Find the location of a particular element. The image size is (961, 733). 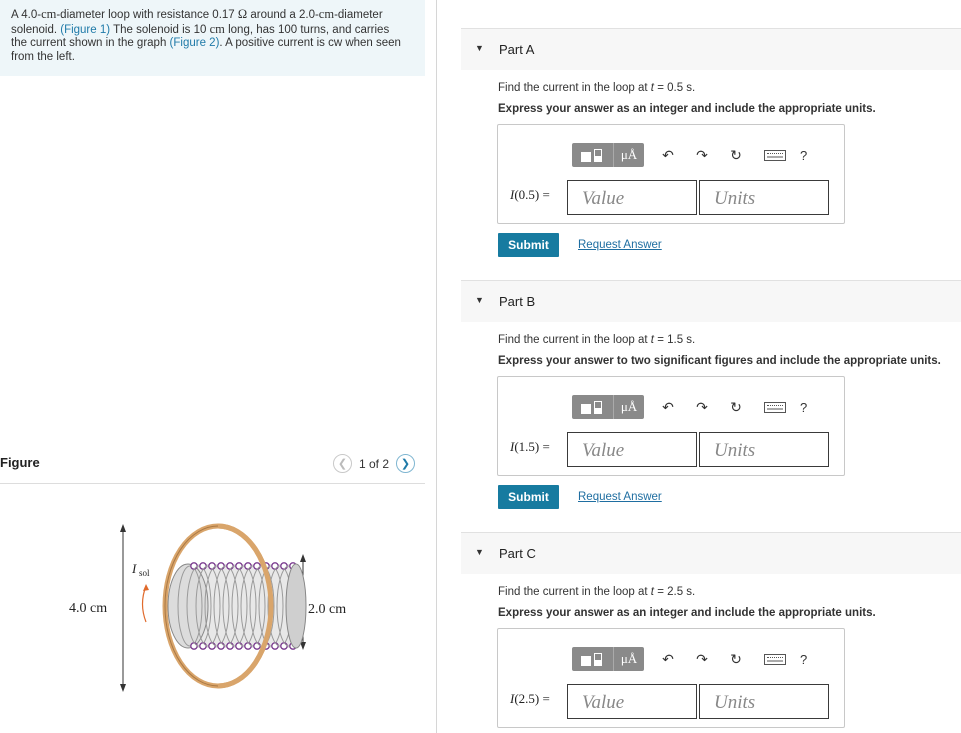

panel-divider is located at coordinates (436, 366).